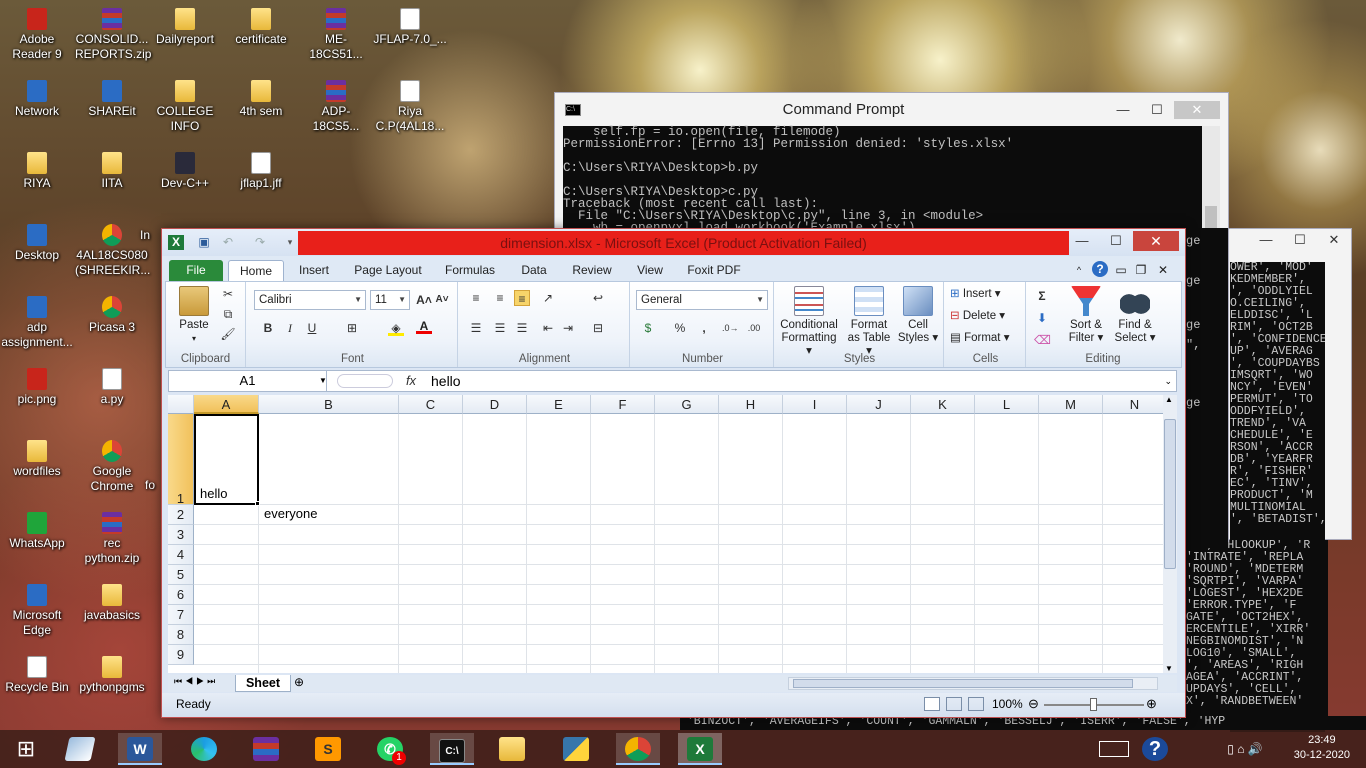 The image size is (1366, 768). Describe the element at coordinates (140, 749) in the screenshot. I see `word-icon: W` at that location.